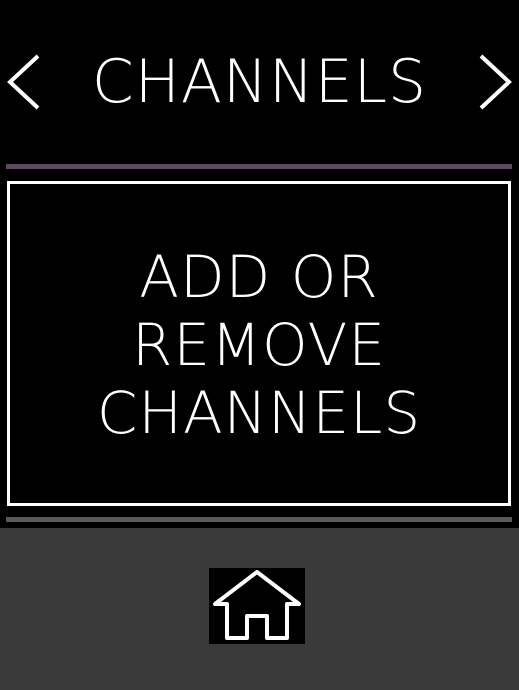  I want to click on header-divider, so click(259, 166).